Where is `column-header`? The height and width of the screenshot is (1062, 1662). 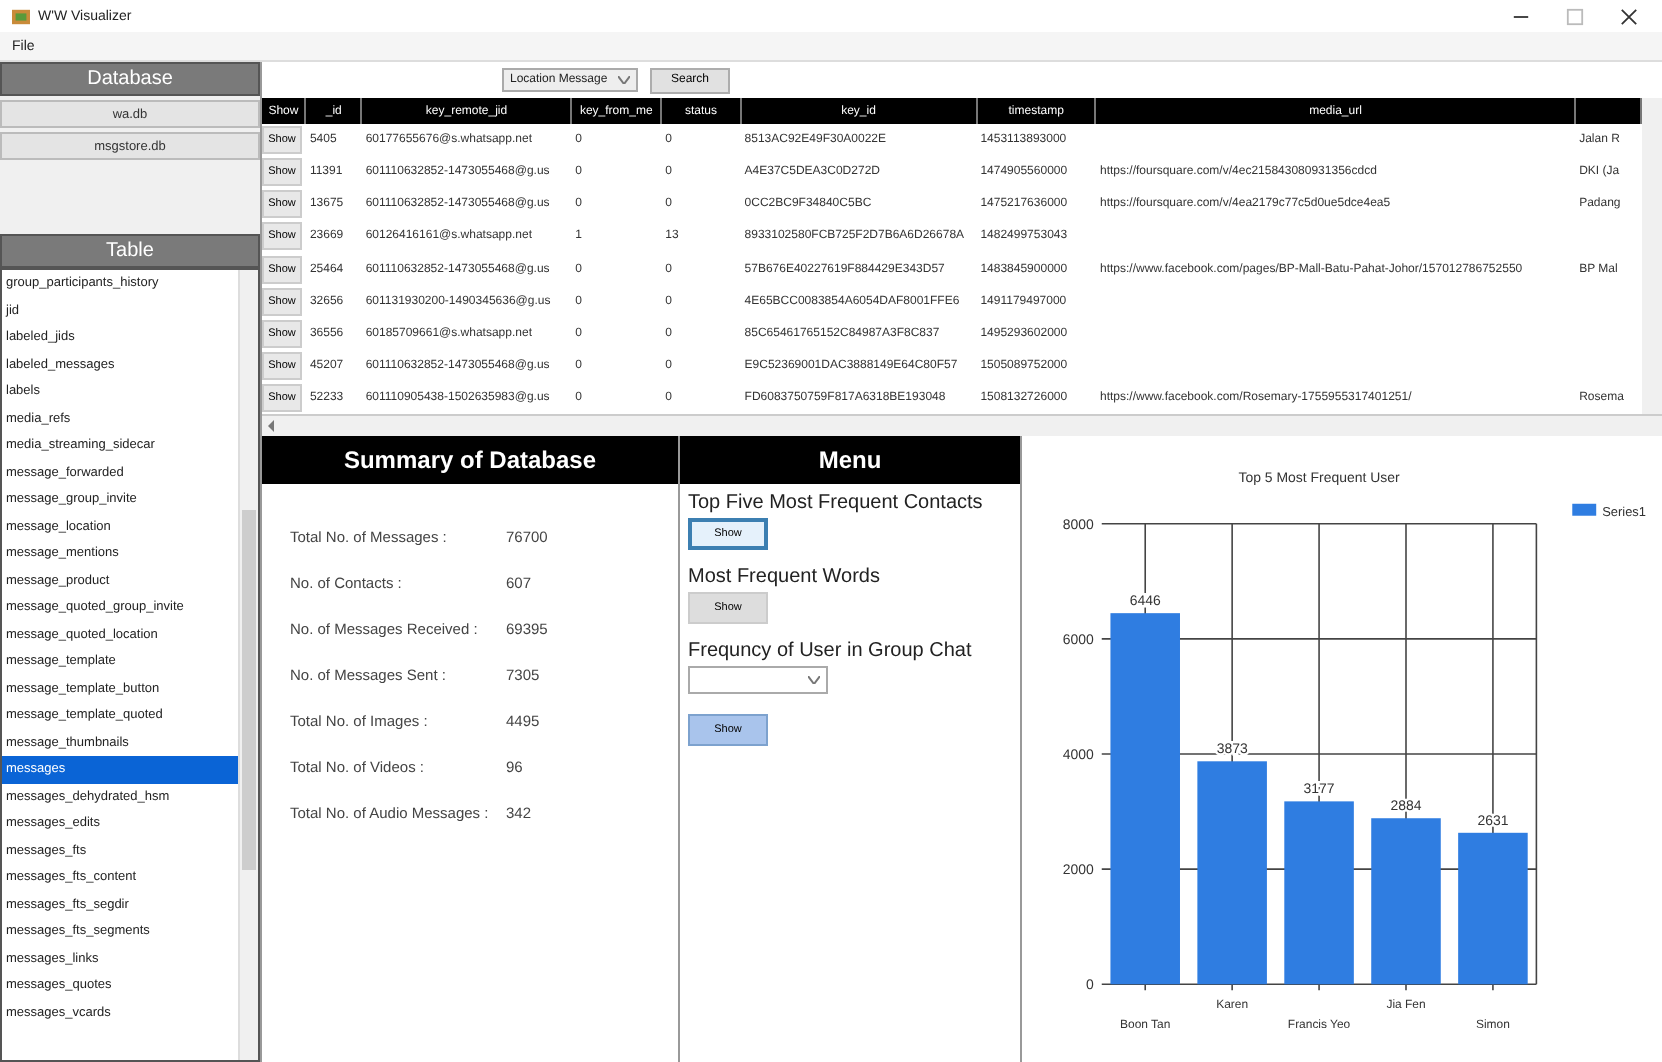 column-header is located at coordinates (1608, 111).